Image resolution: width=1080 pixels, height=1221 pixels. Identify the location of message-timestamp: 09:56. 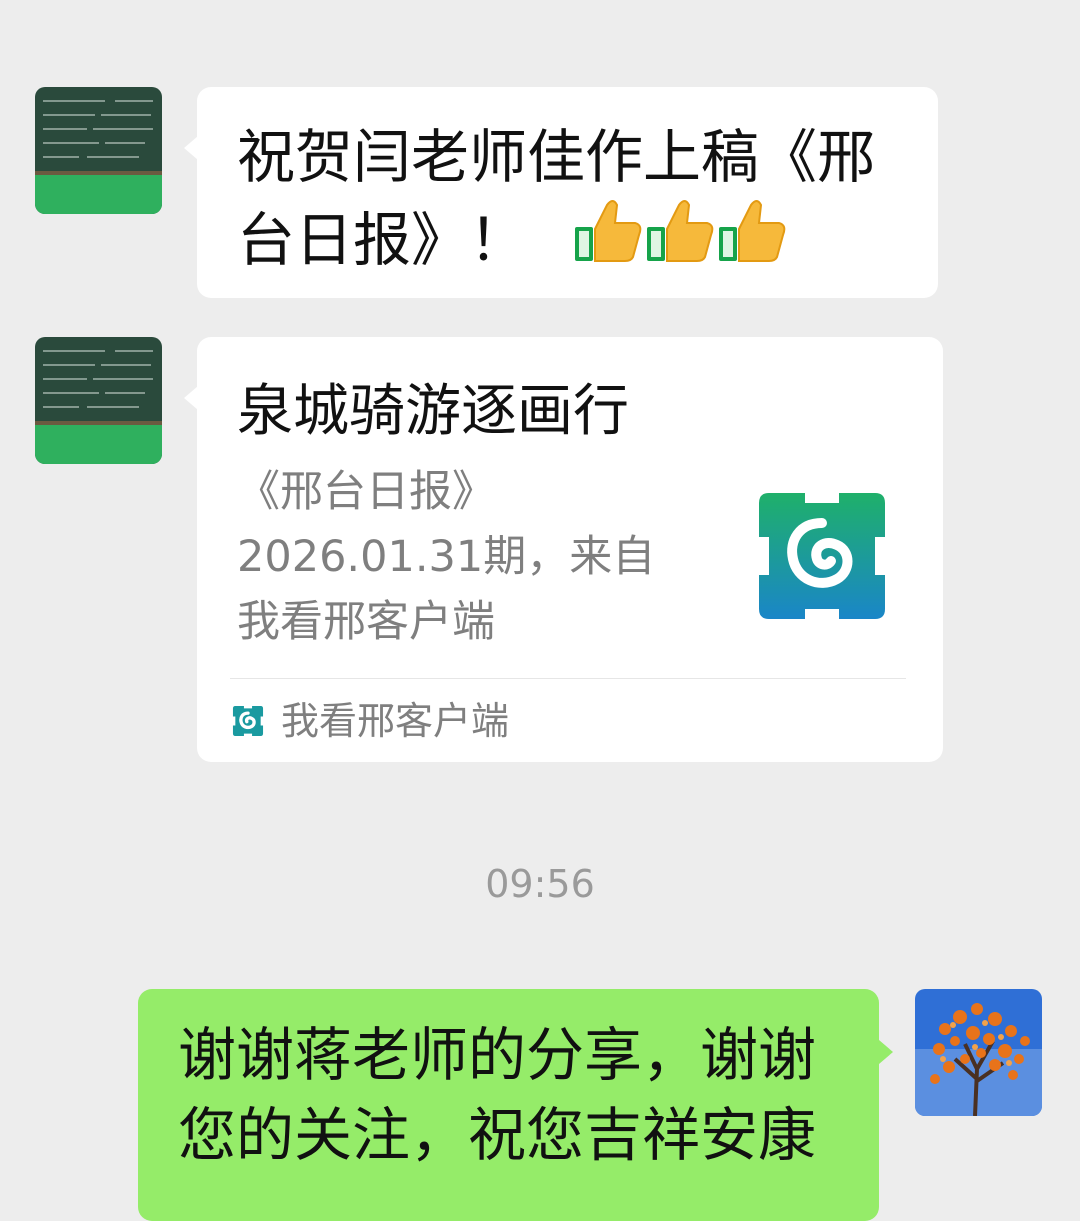
(540, 884).